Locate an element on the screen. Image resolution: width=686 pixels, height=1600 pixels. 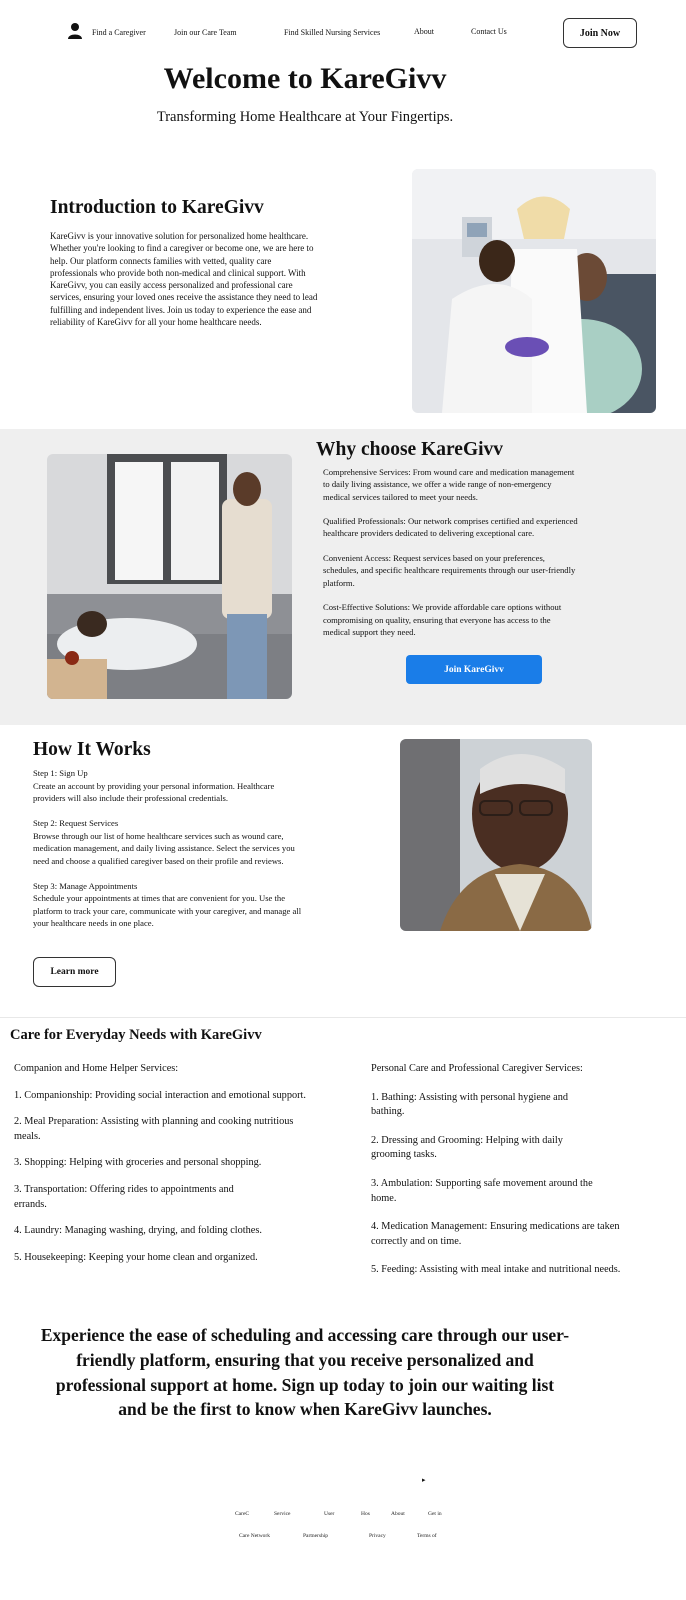
hero-title: Welcome to KareGivv is located at coordinates (305, 78).